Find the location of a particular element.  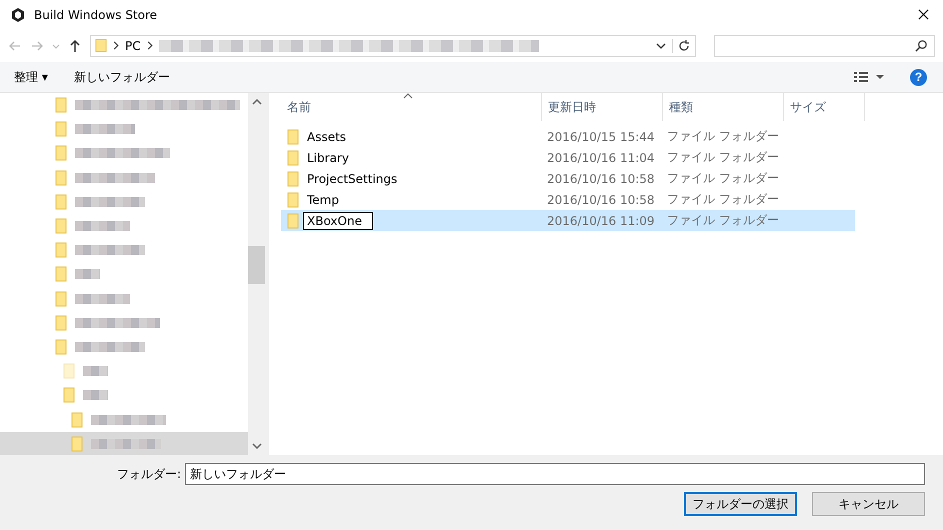

column-header: サイズ is located at coordinates (824, 107).